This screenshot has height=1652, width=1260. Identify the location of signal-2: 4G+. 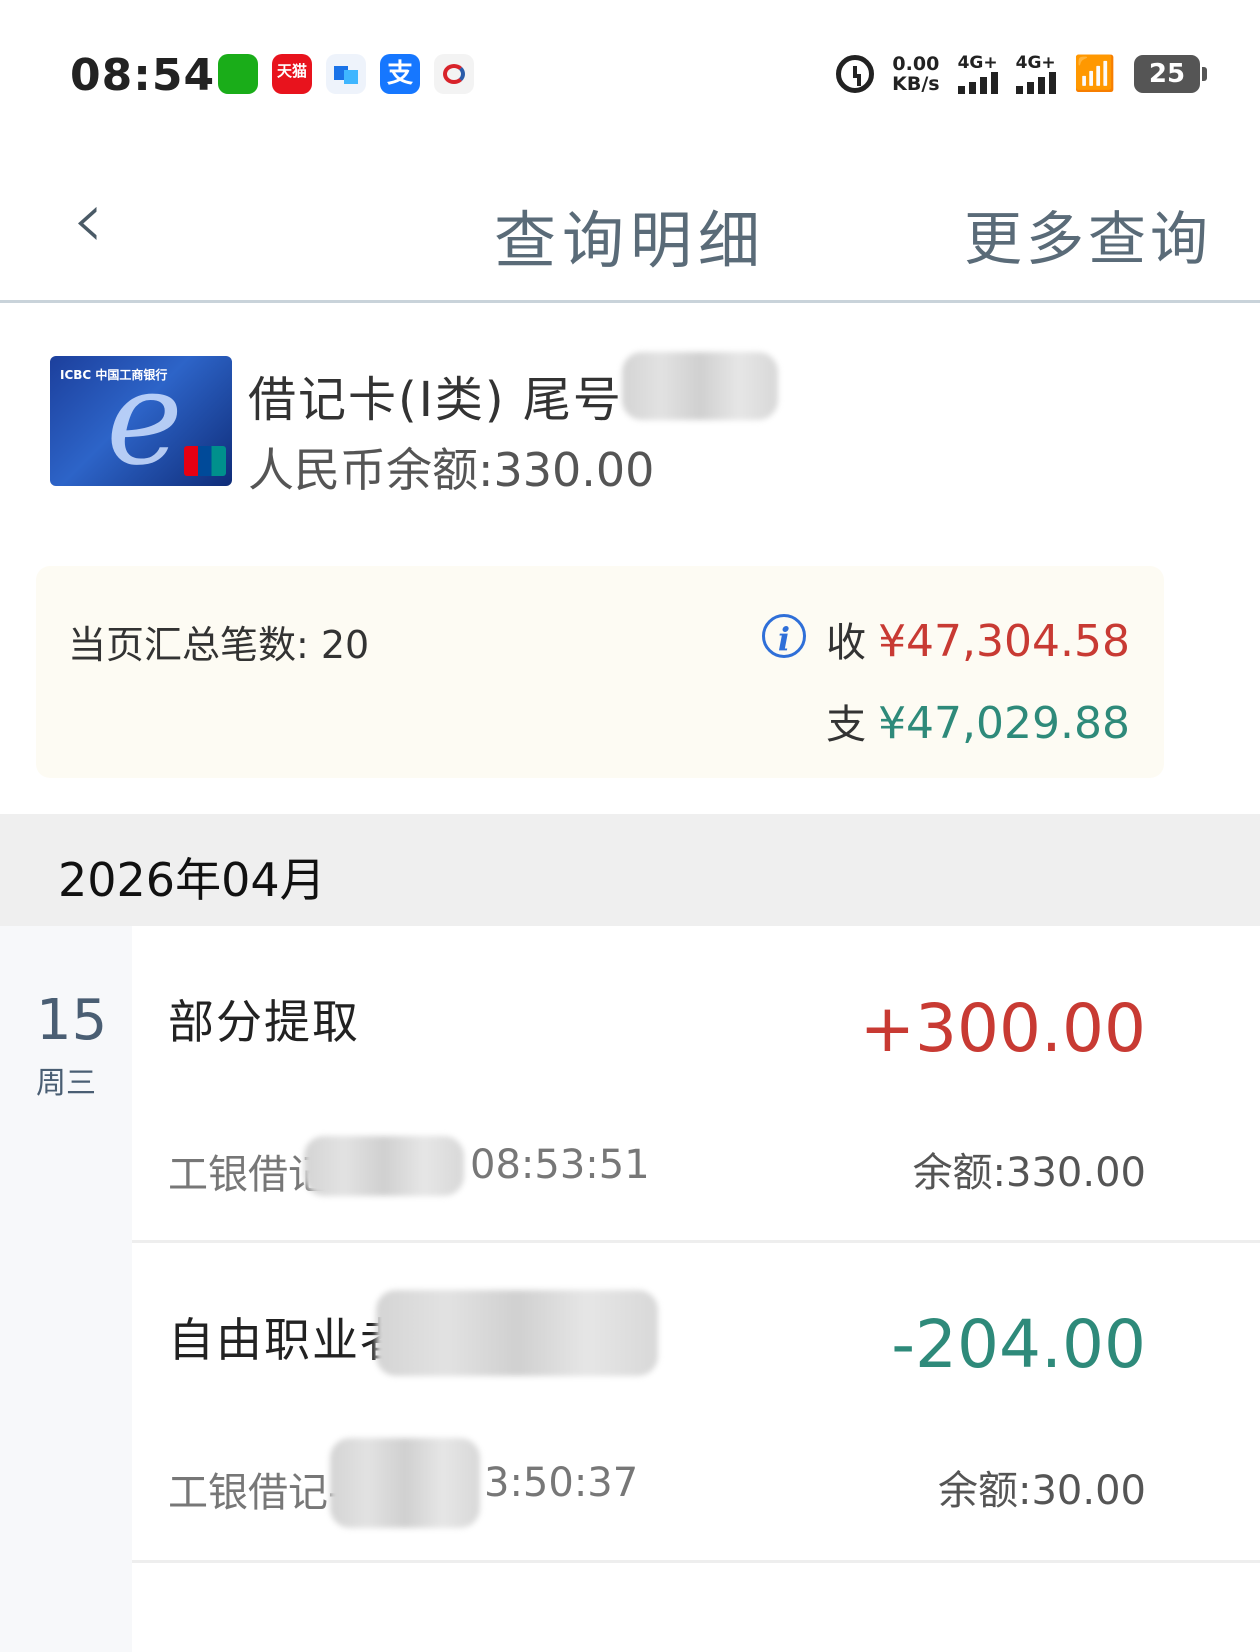
(1035, 73).